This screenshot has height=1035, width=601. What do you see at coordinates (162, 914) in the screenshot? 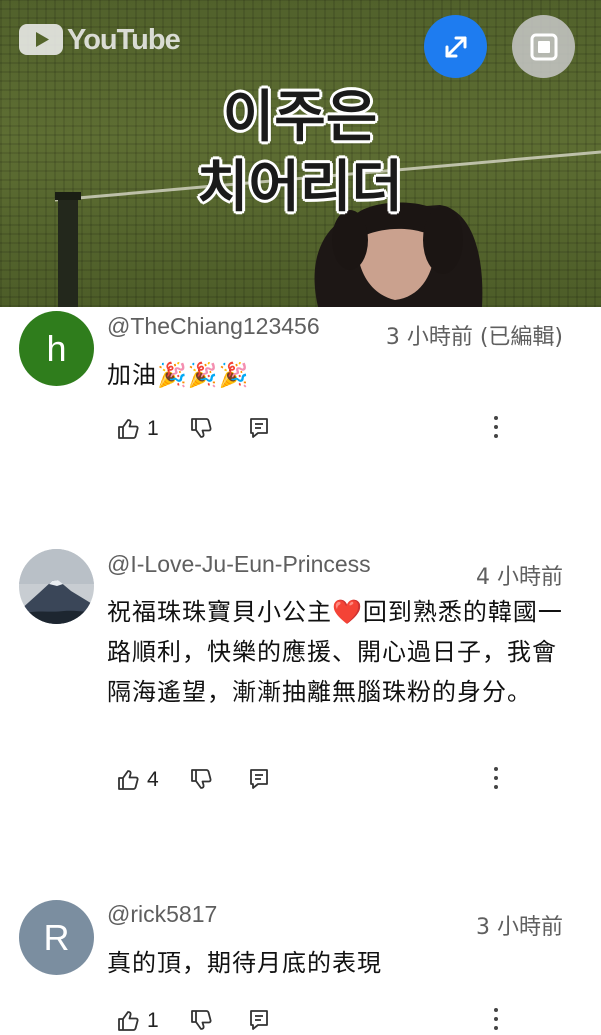
I see `comment-author: @rick5817` at bounding box center [162, 914].